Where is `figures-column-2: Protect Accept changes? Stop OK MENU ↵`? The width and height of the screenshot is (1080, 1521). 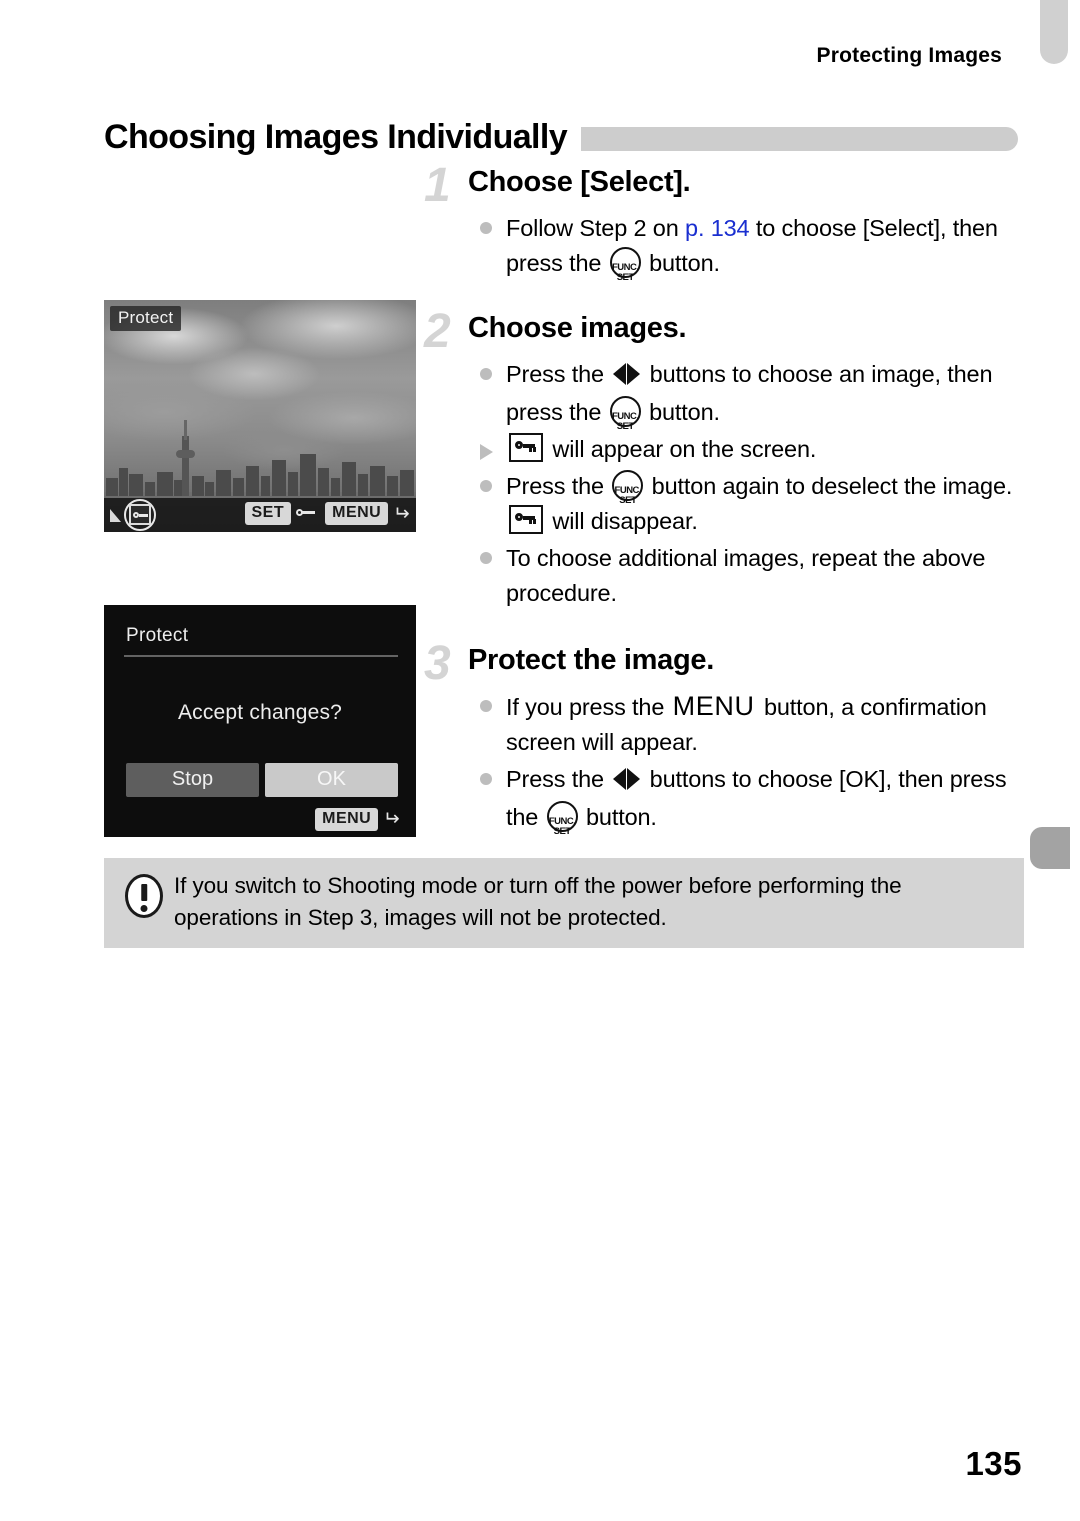
figures-column-2: Protect Accept changes? Stop OK MENU ↵ is located at coordinates (260, 721).